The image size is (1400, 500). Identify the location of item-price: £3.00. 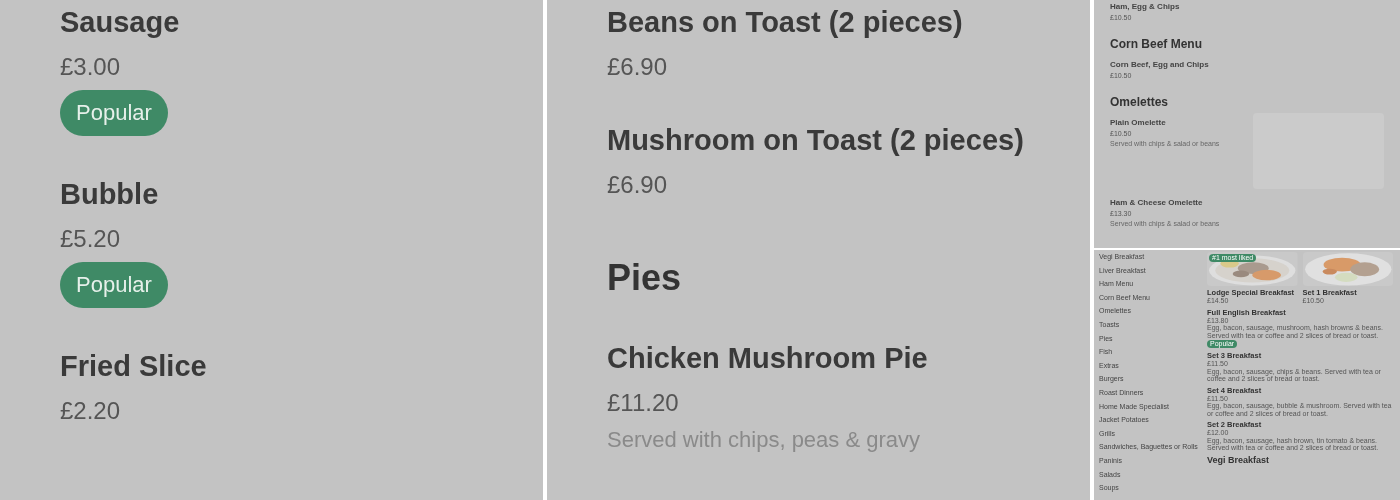
(91, 67).